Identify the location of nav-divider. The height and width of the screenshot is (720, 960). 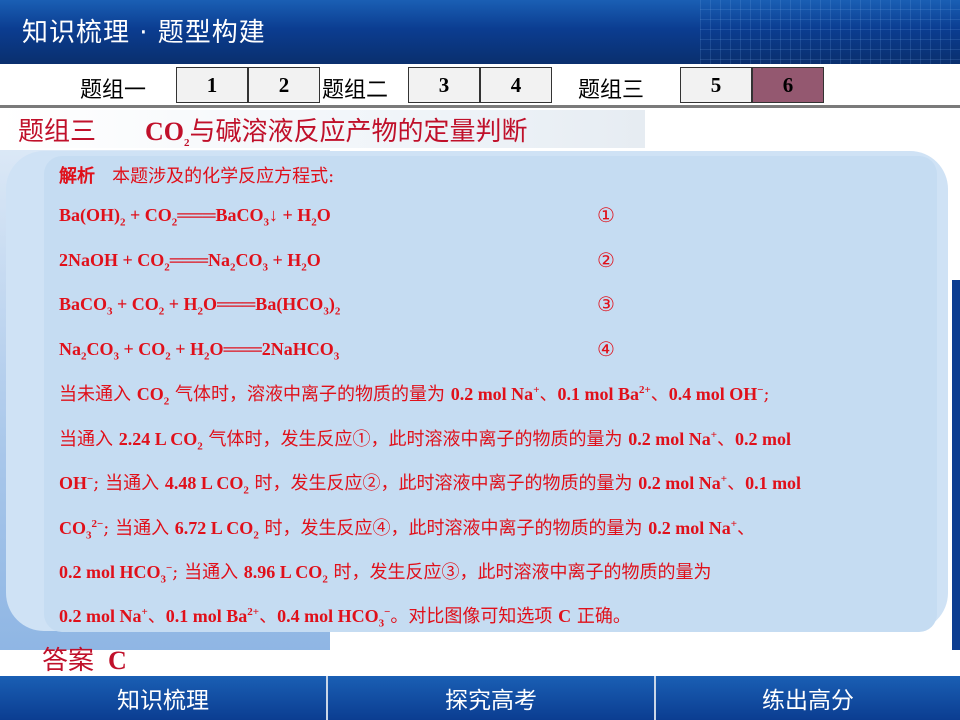
(480, 106).